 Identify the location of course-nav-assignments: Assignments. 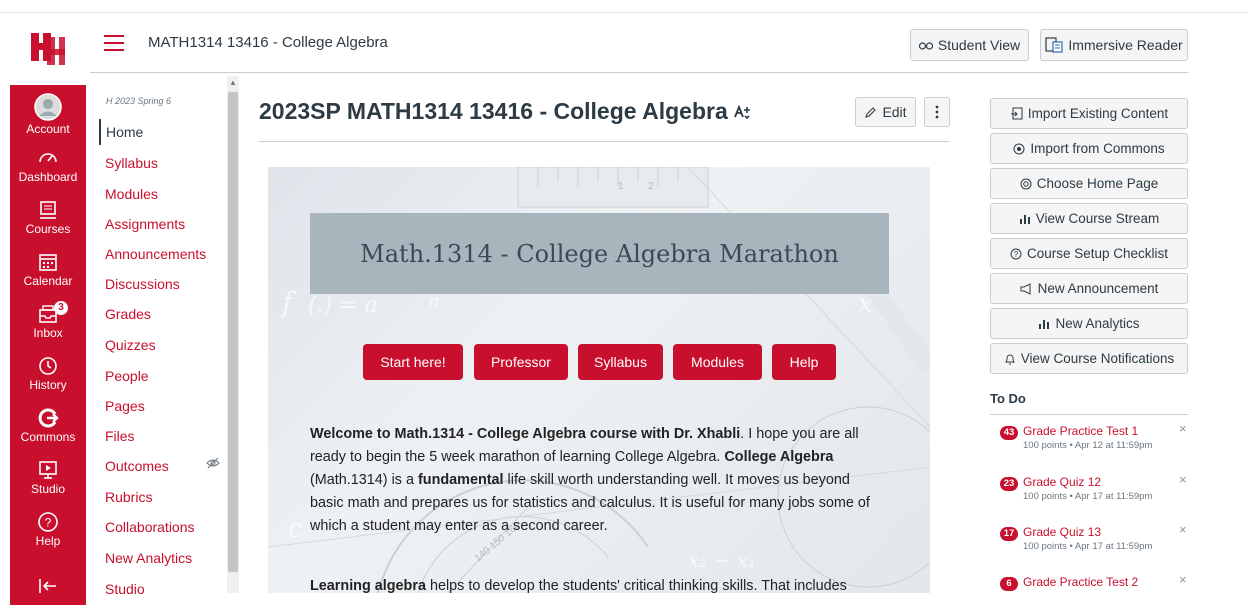
(145, 224).